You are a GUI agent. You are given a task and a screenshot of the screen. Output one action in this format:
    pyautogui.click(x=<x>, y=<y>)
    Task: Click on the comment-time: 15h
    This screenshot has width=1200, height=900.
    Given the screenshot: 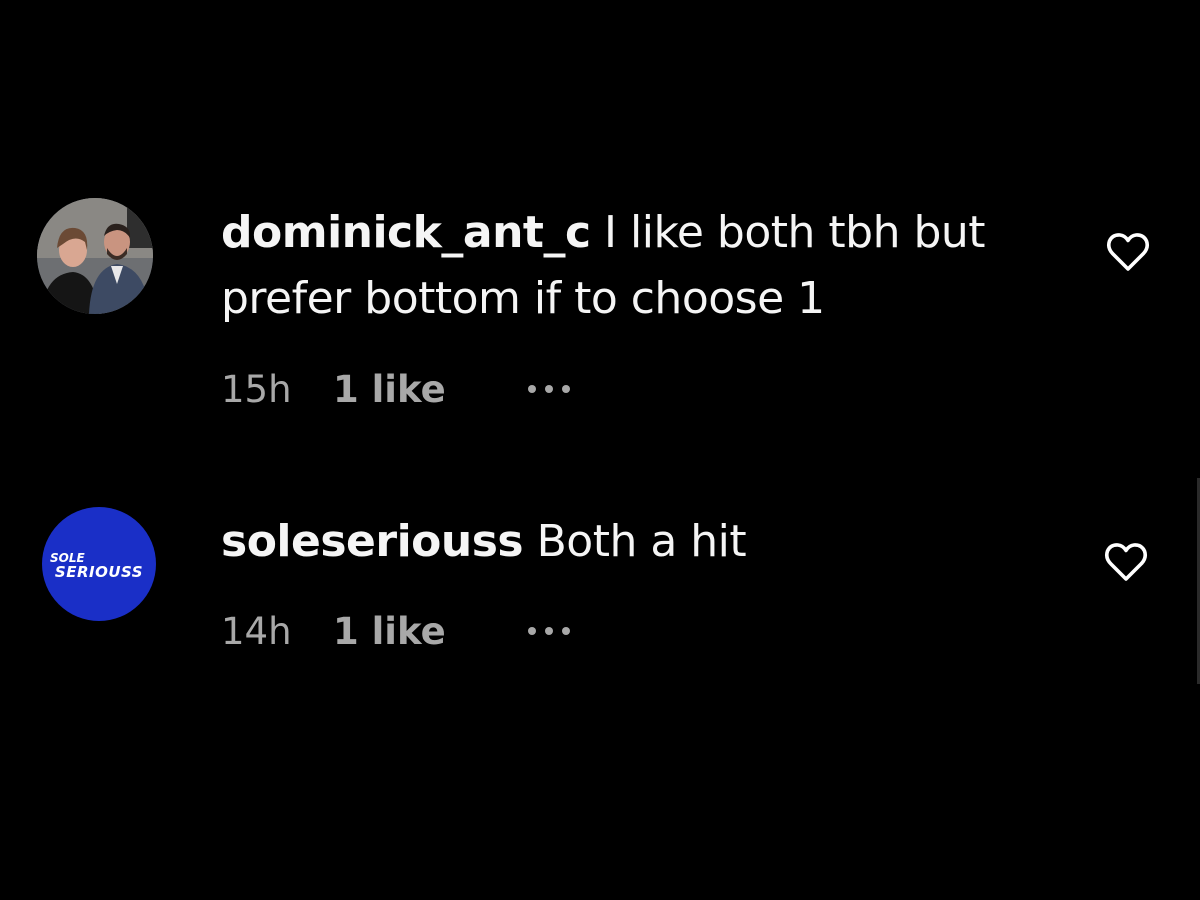 What is the action you would take?
    pyautogui.click(x=256, y=389)
    